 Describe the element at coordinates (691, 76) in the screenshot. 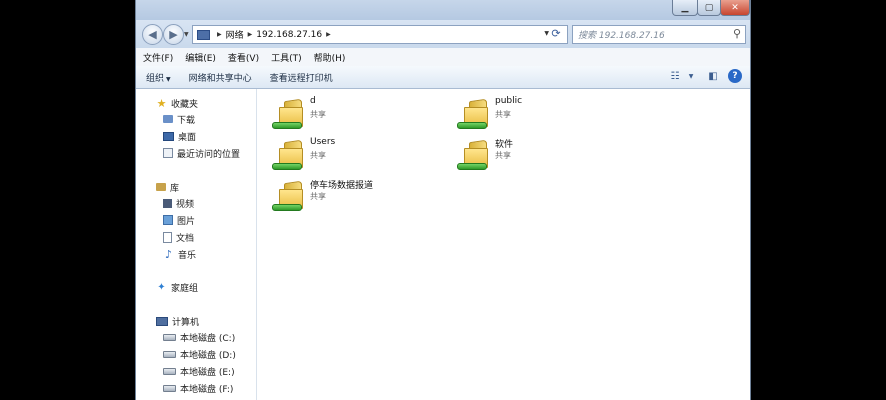

I see `views-dropdown-icon: ▼` at that location.